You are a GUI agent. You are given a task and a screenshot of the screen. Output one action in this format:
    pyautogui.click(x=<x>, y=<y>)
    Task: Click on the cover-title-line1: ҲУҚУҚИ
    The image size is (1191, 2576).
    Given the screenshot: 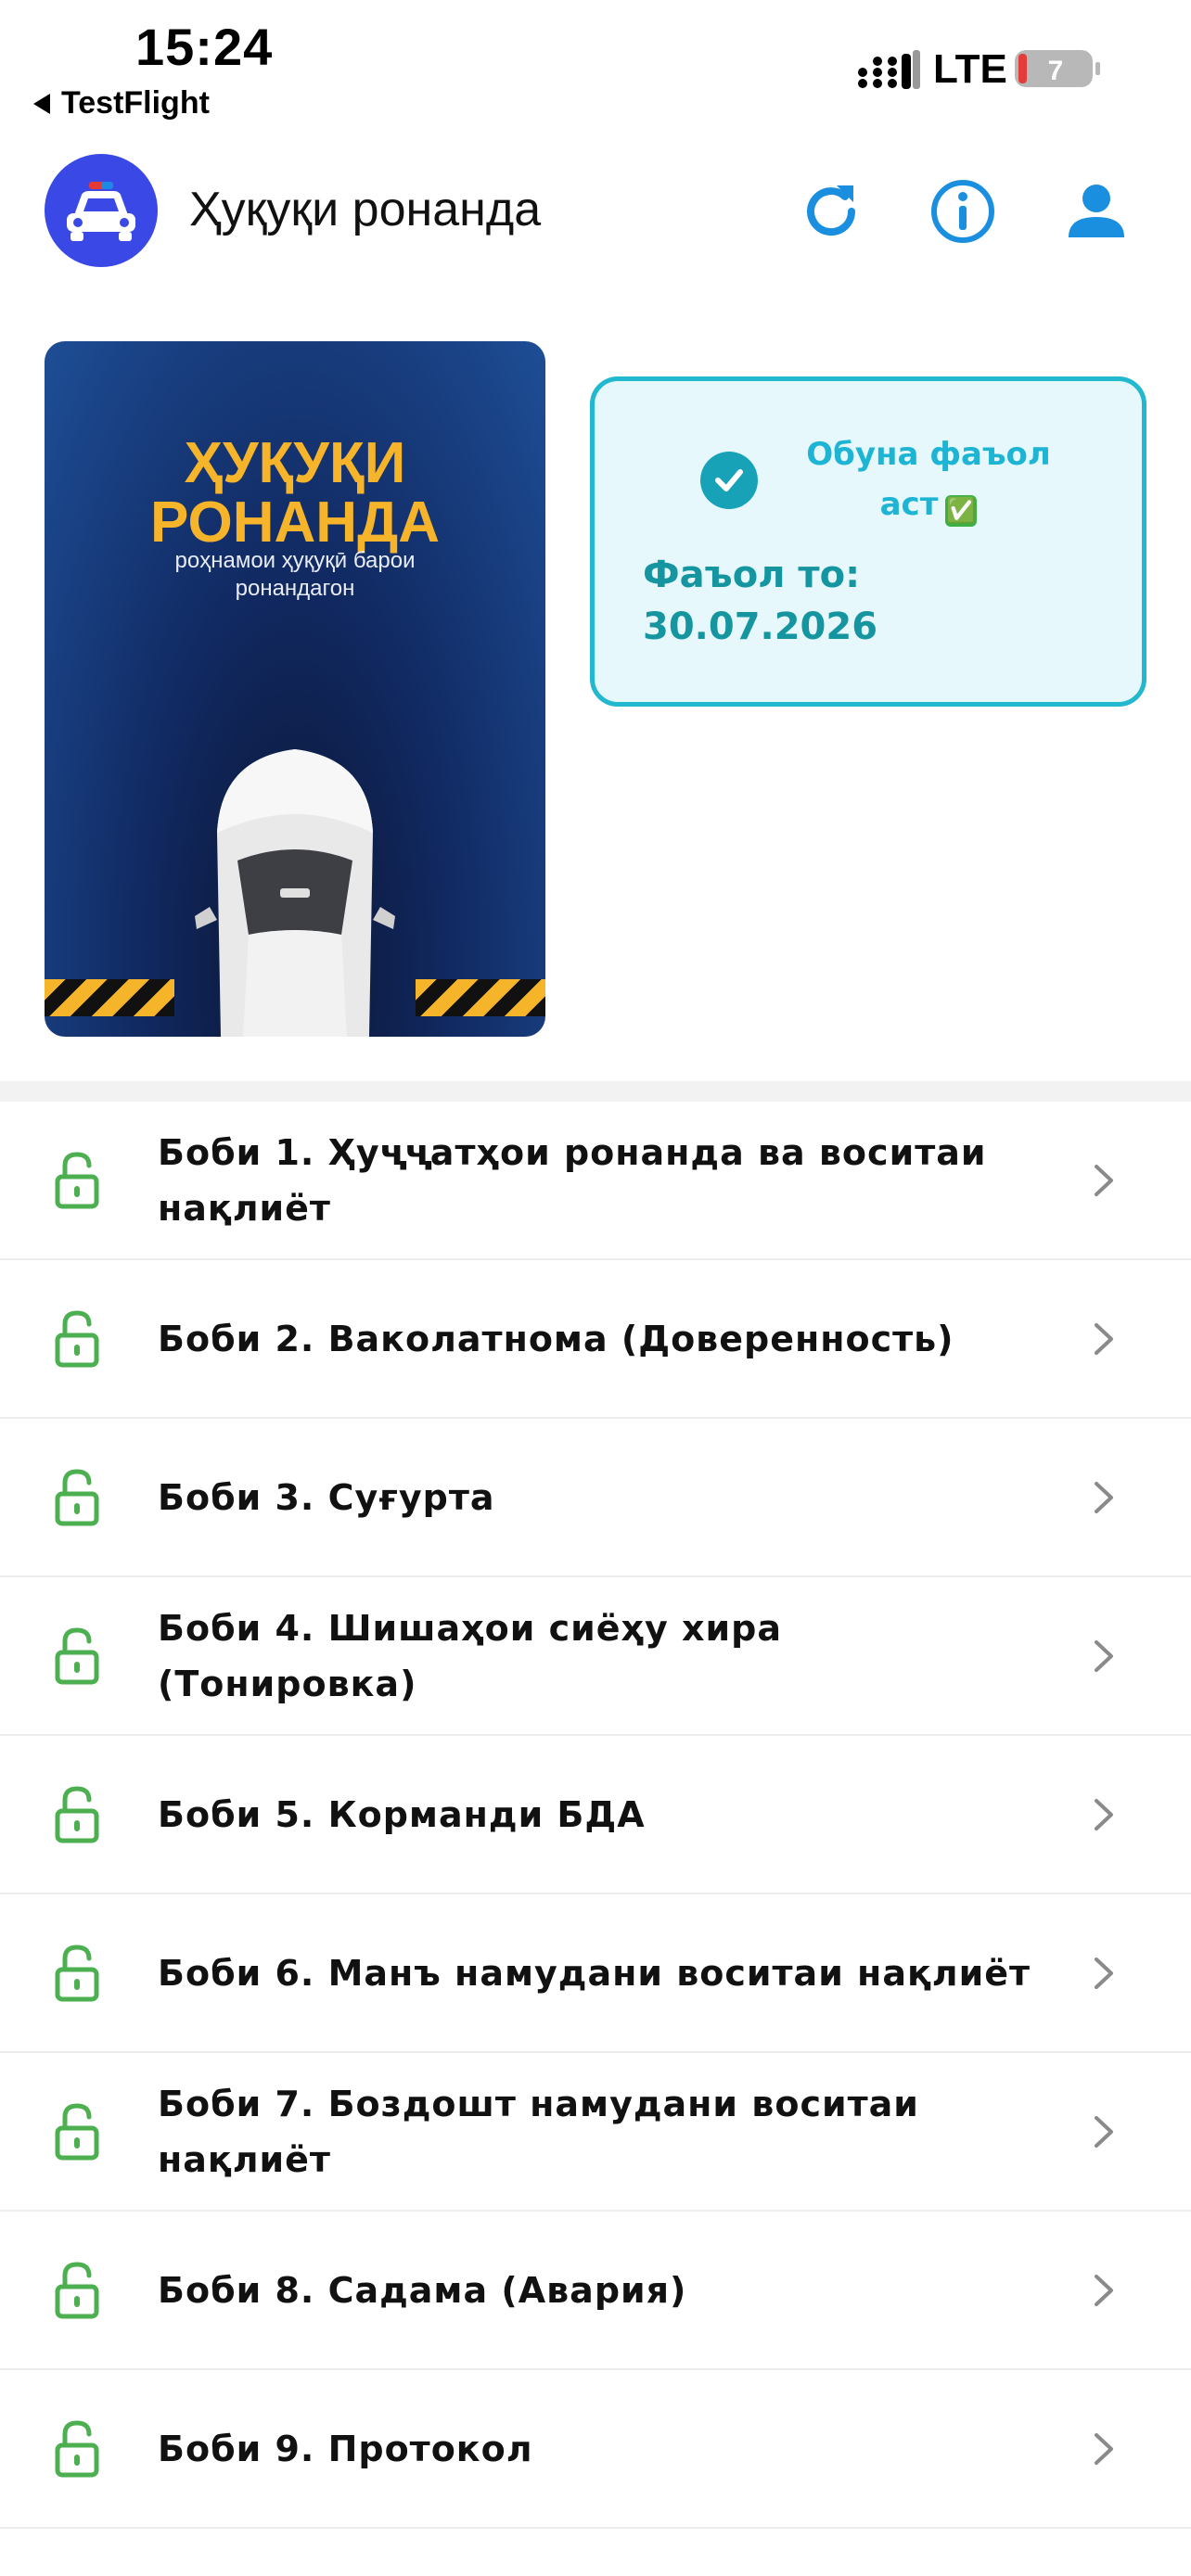 What is the action you would take?
    pyautogui.click(x=295, y=463)
    